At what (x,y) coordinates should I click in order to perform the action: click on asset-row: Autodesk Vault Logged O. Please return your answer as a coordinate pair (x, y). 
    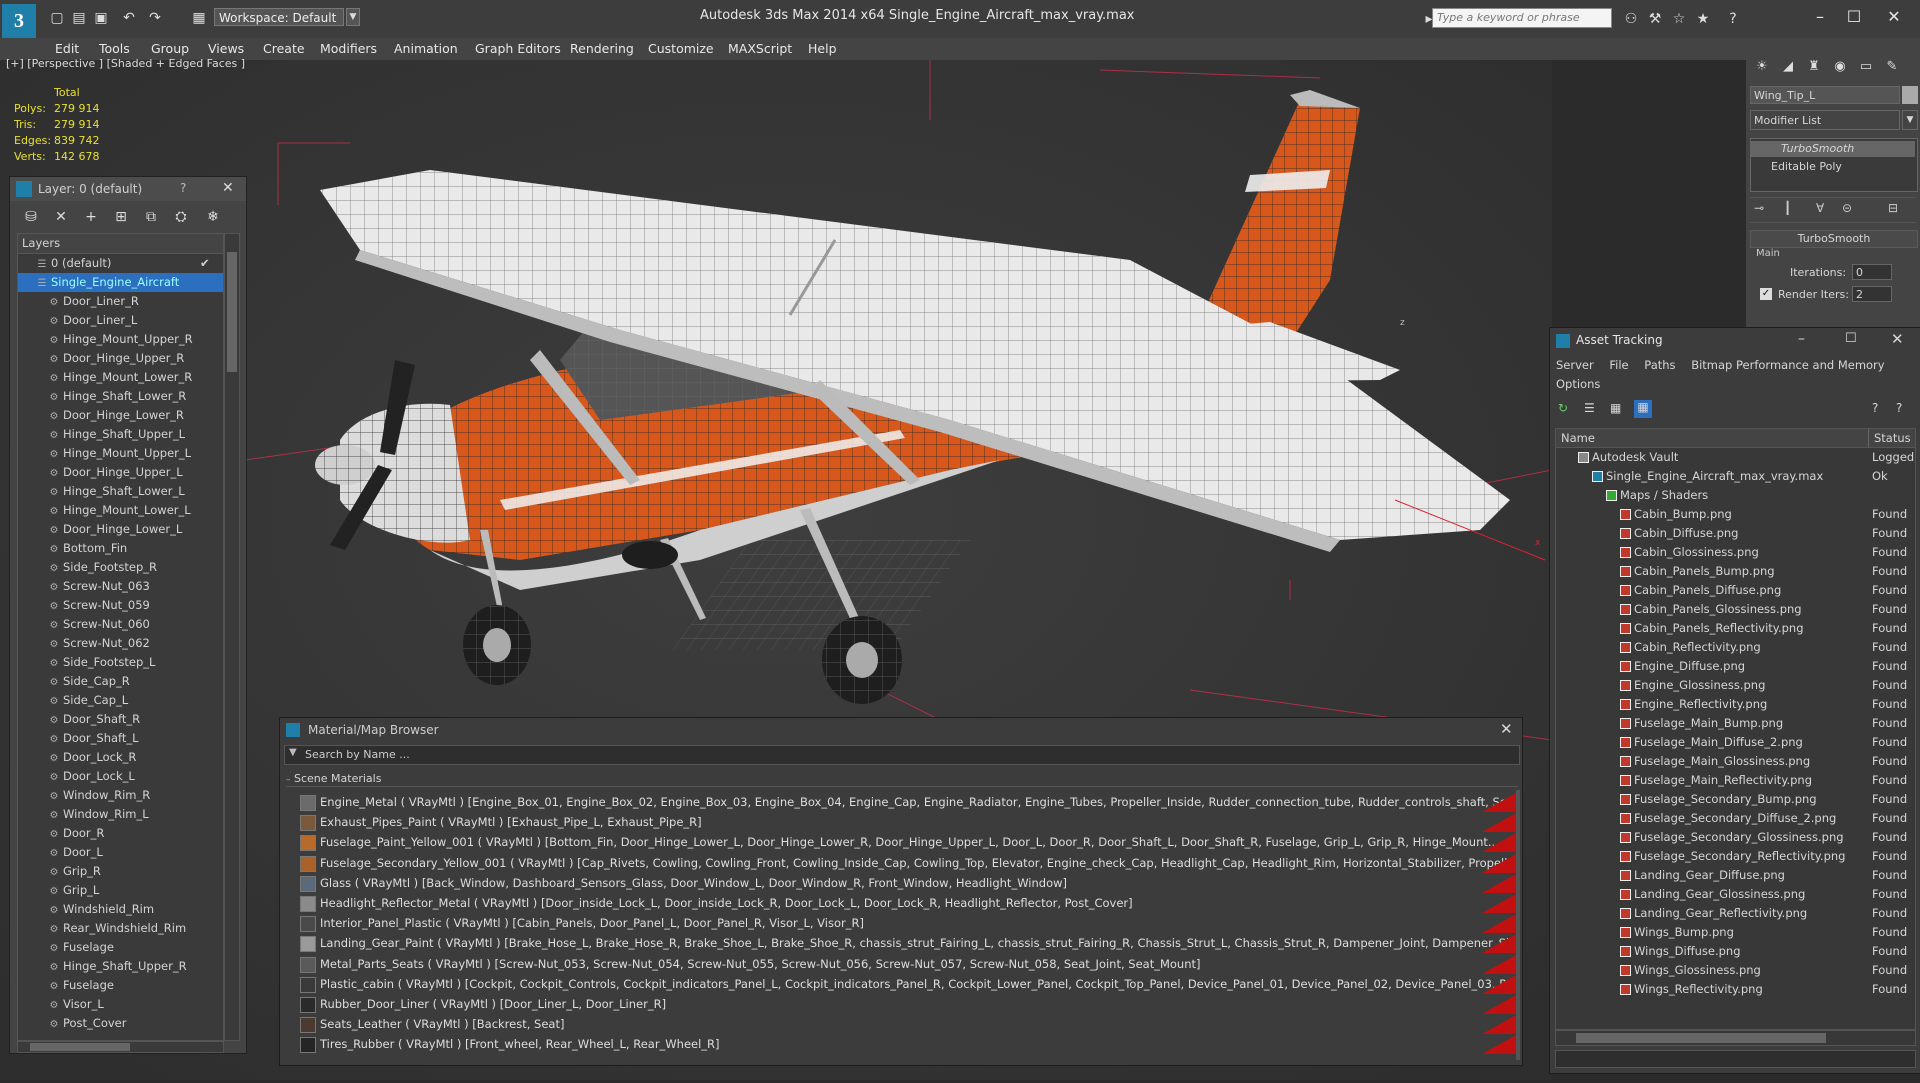
    Looking at the image, I should click on (1735, 457).